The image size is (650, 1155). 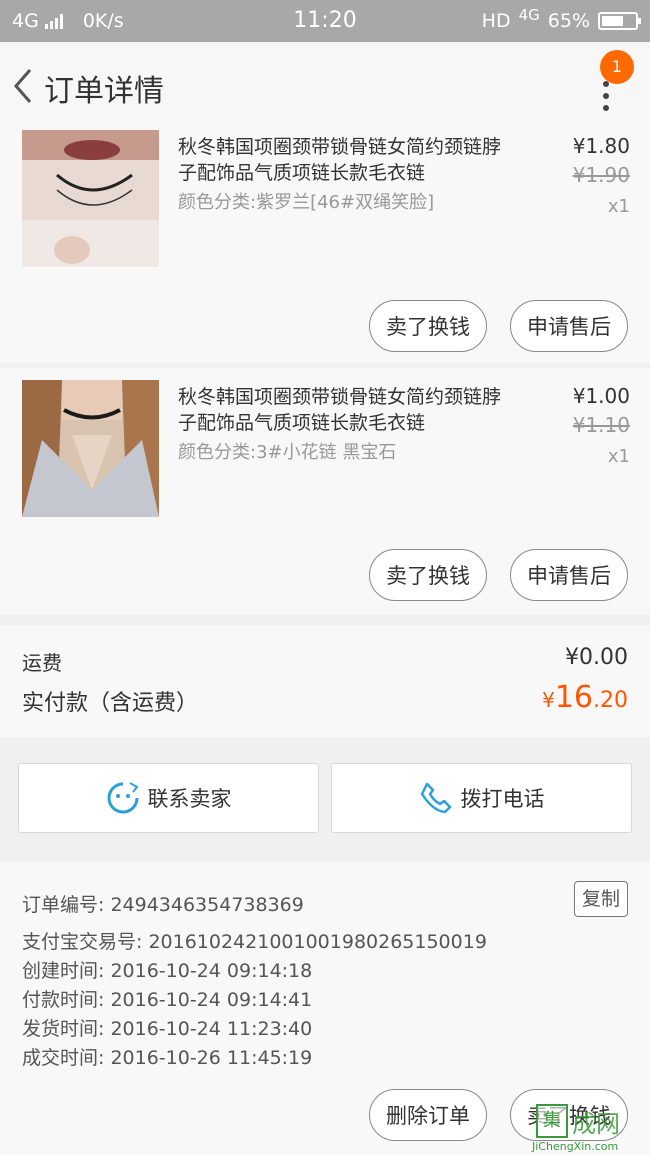 I want to click on hd-indicator: HD, so click(x=496, y=21).